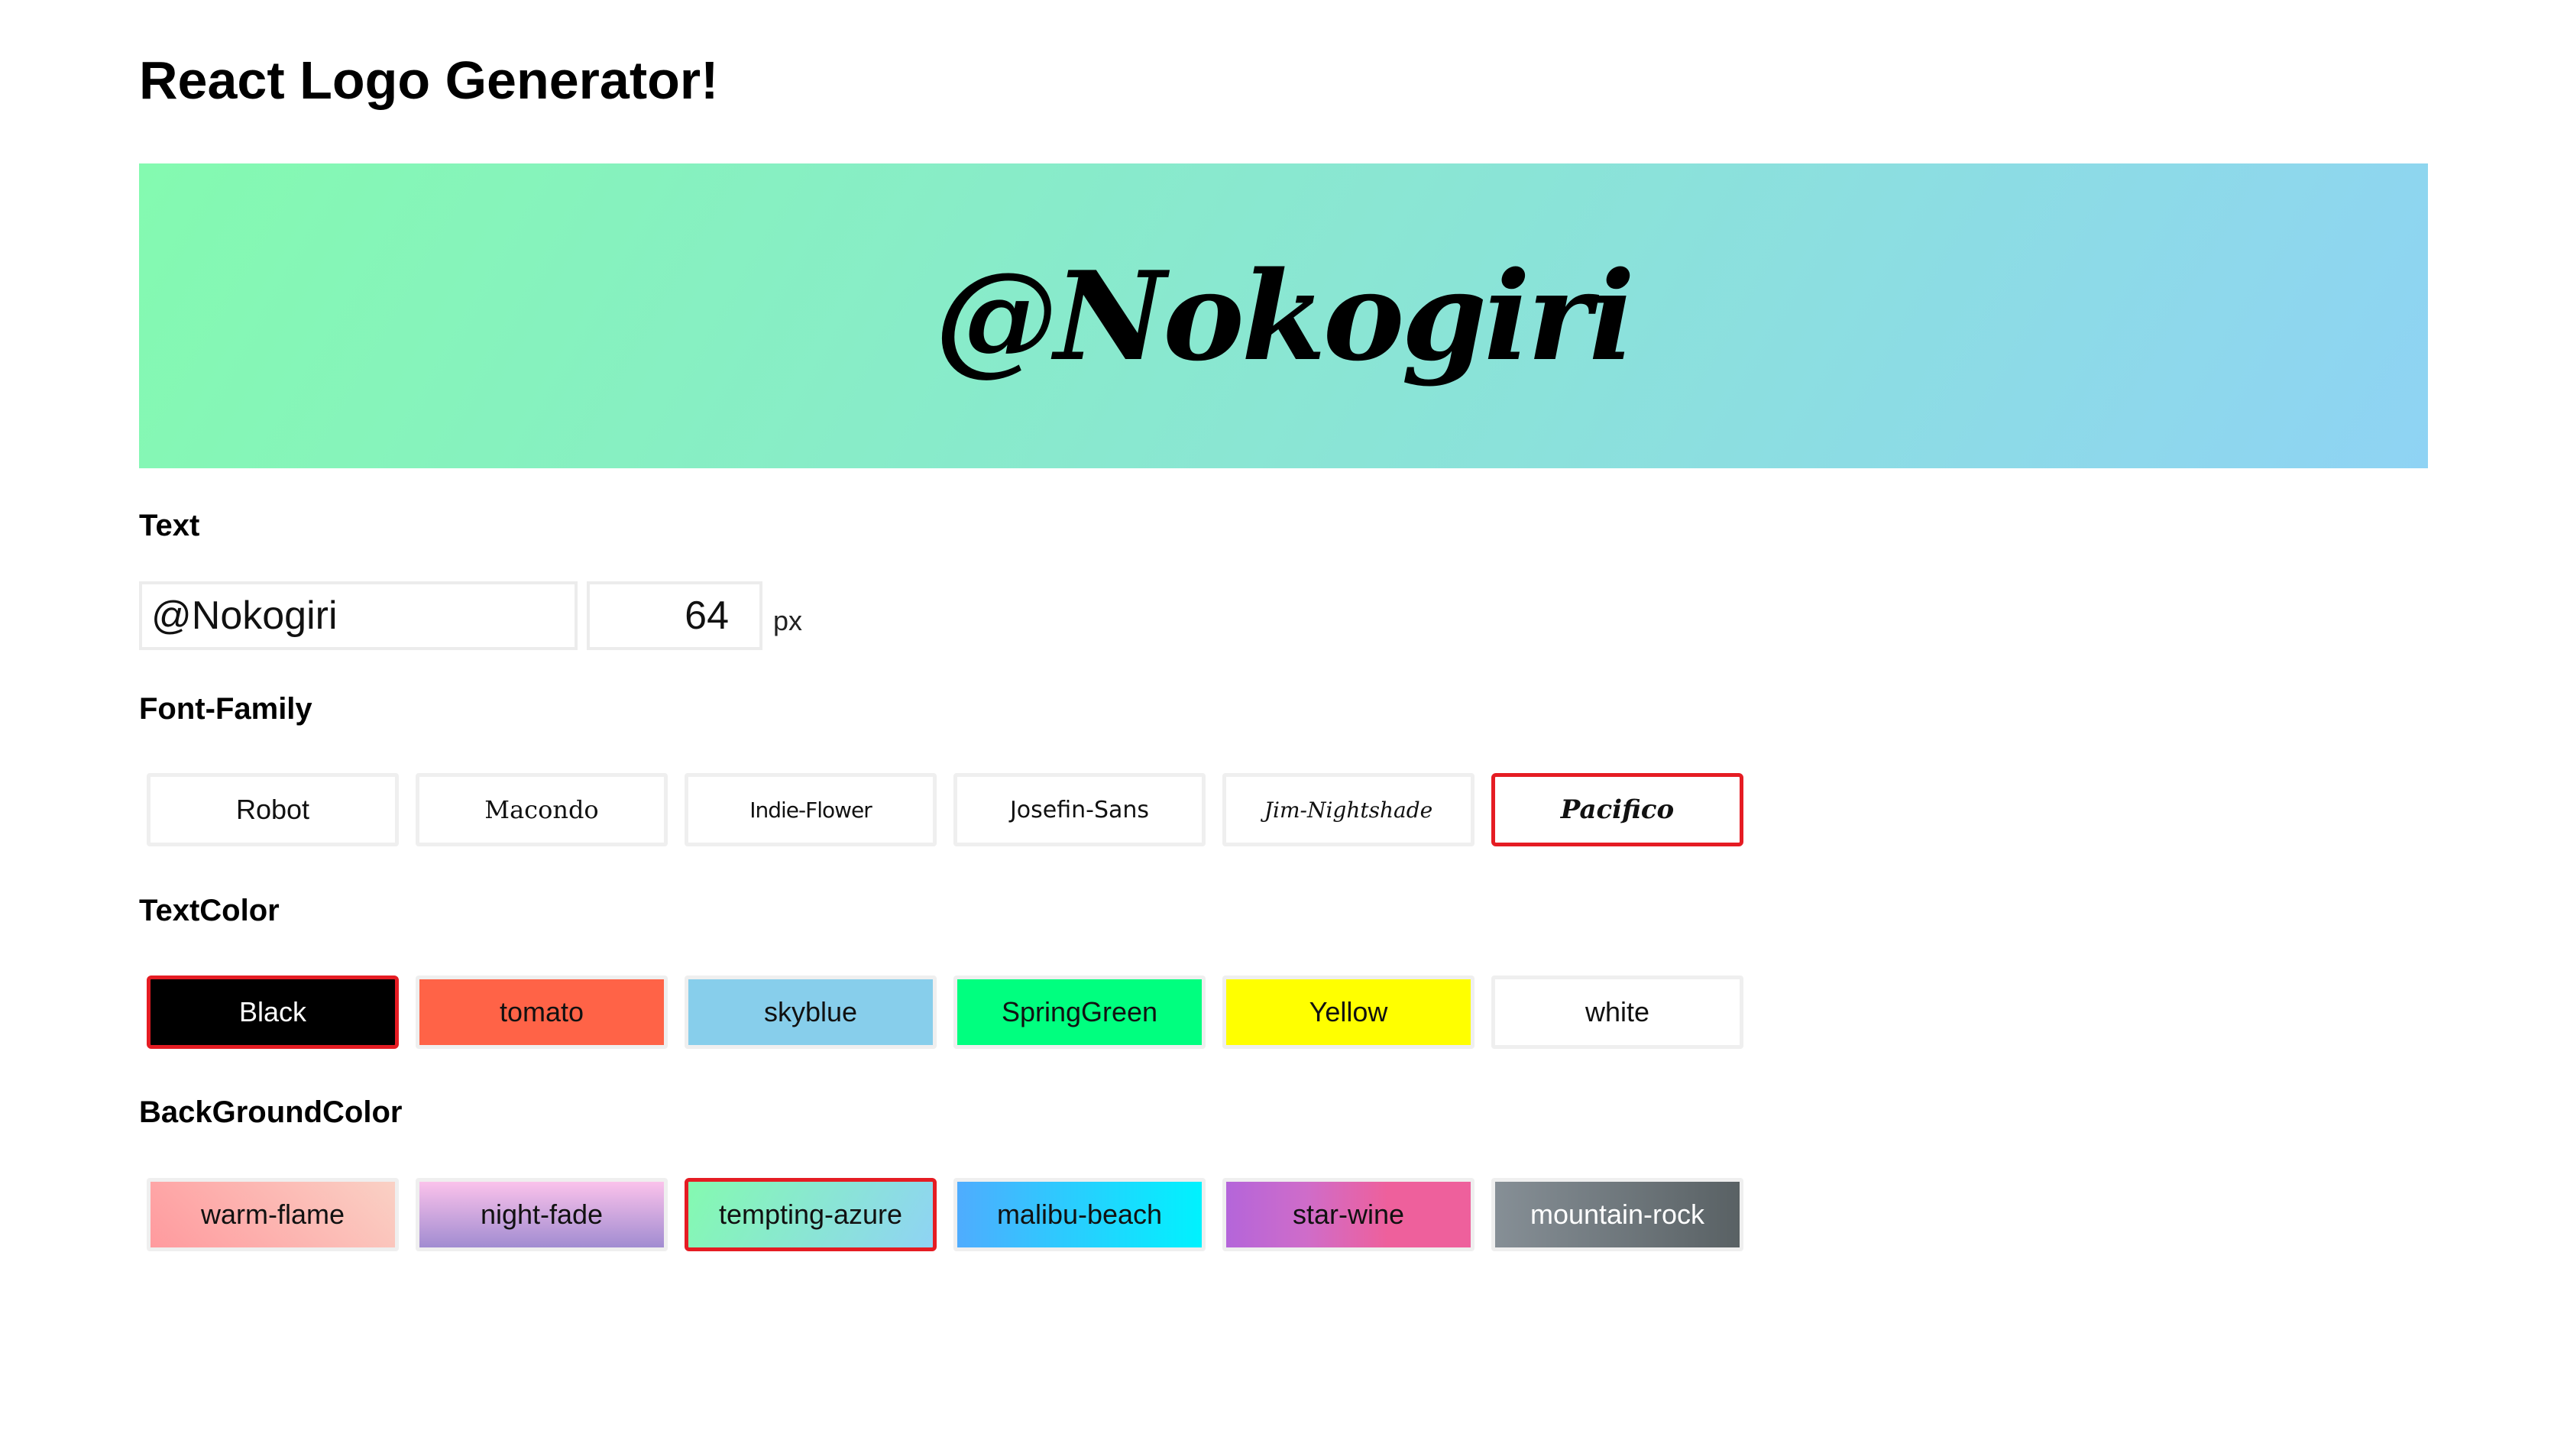 The height and width of the screenshot is (1456, 2567). What do you see at coordinates (811, 1214) in the screenshot?
I see `bg-option-tempting-azure: tempting-azure` at bounding box center [811, 1214].